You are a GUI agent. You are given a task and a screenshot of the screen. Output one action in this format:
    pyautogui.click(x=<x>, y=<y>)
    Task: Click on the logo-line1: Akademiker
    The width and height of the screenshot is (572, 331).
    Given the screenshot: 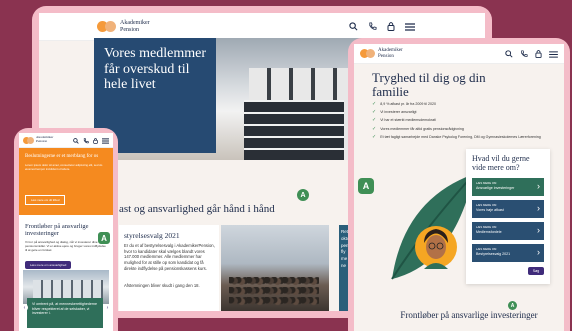 What is the action you would take?
    pyautogui.click(x=135, y=23)
    